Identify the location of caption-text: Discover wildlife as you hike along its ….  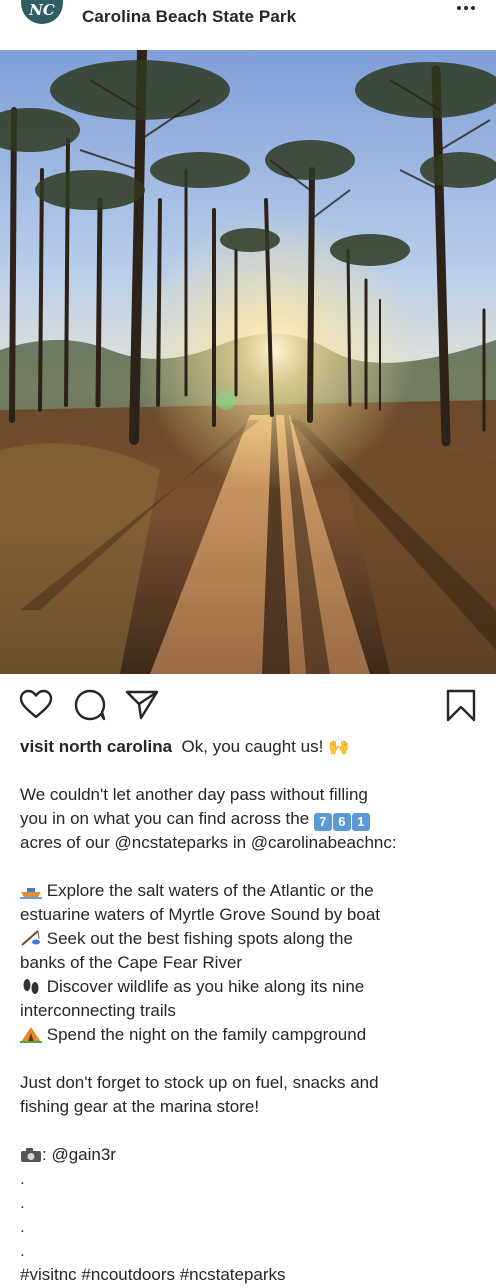
(205, 986).